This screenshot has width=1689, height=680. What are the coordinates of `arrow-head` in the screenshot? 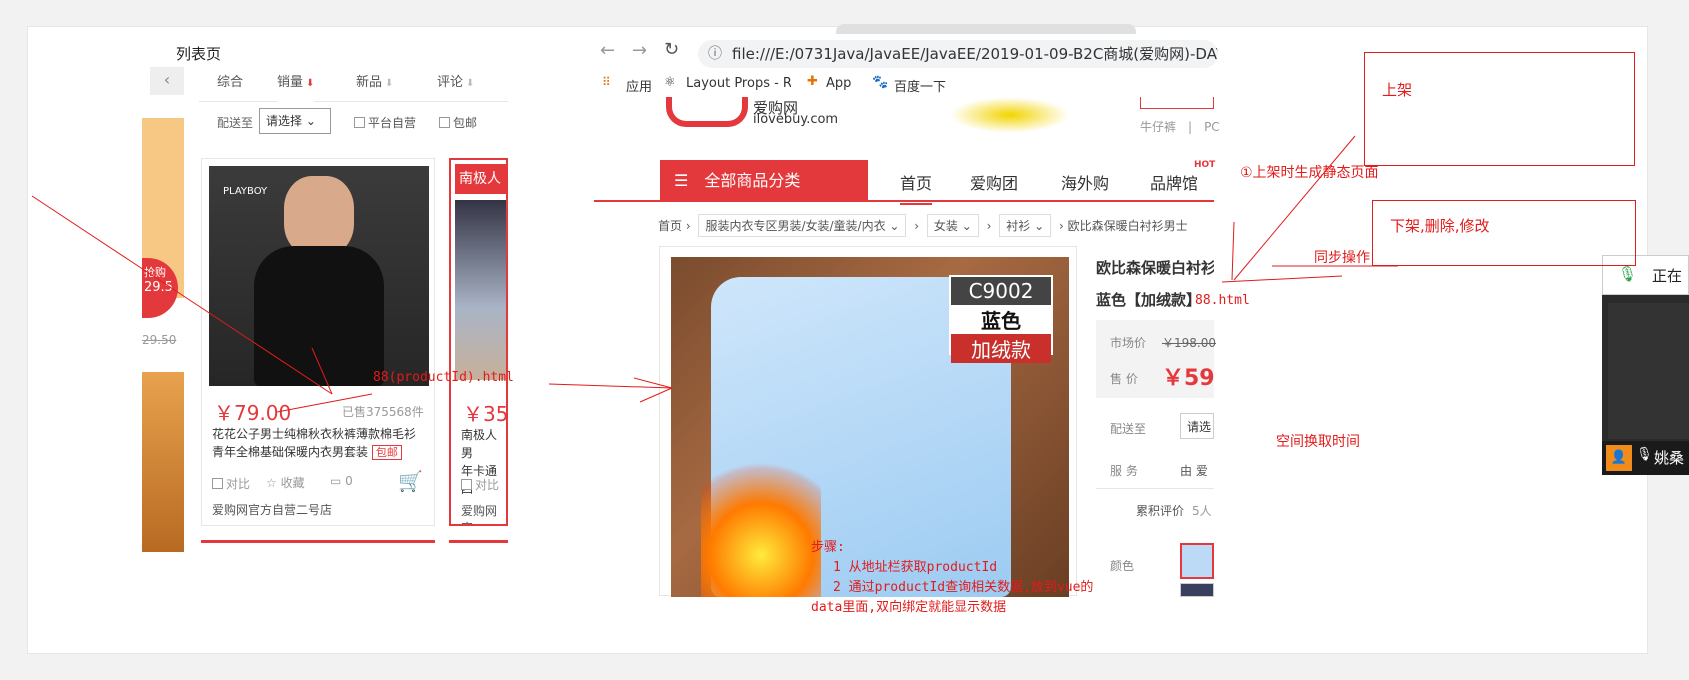 It's located at (656, 395).